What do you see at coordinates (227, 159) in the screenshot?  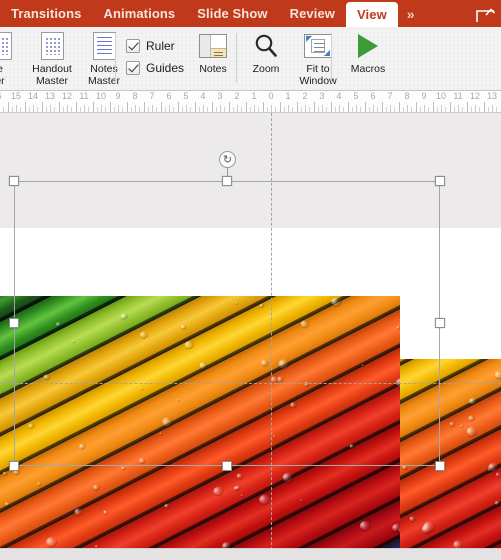 I see `rotate-icon: ↻` at bounding box center [227, 159].